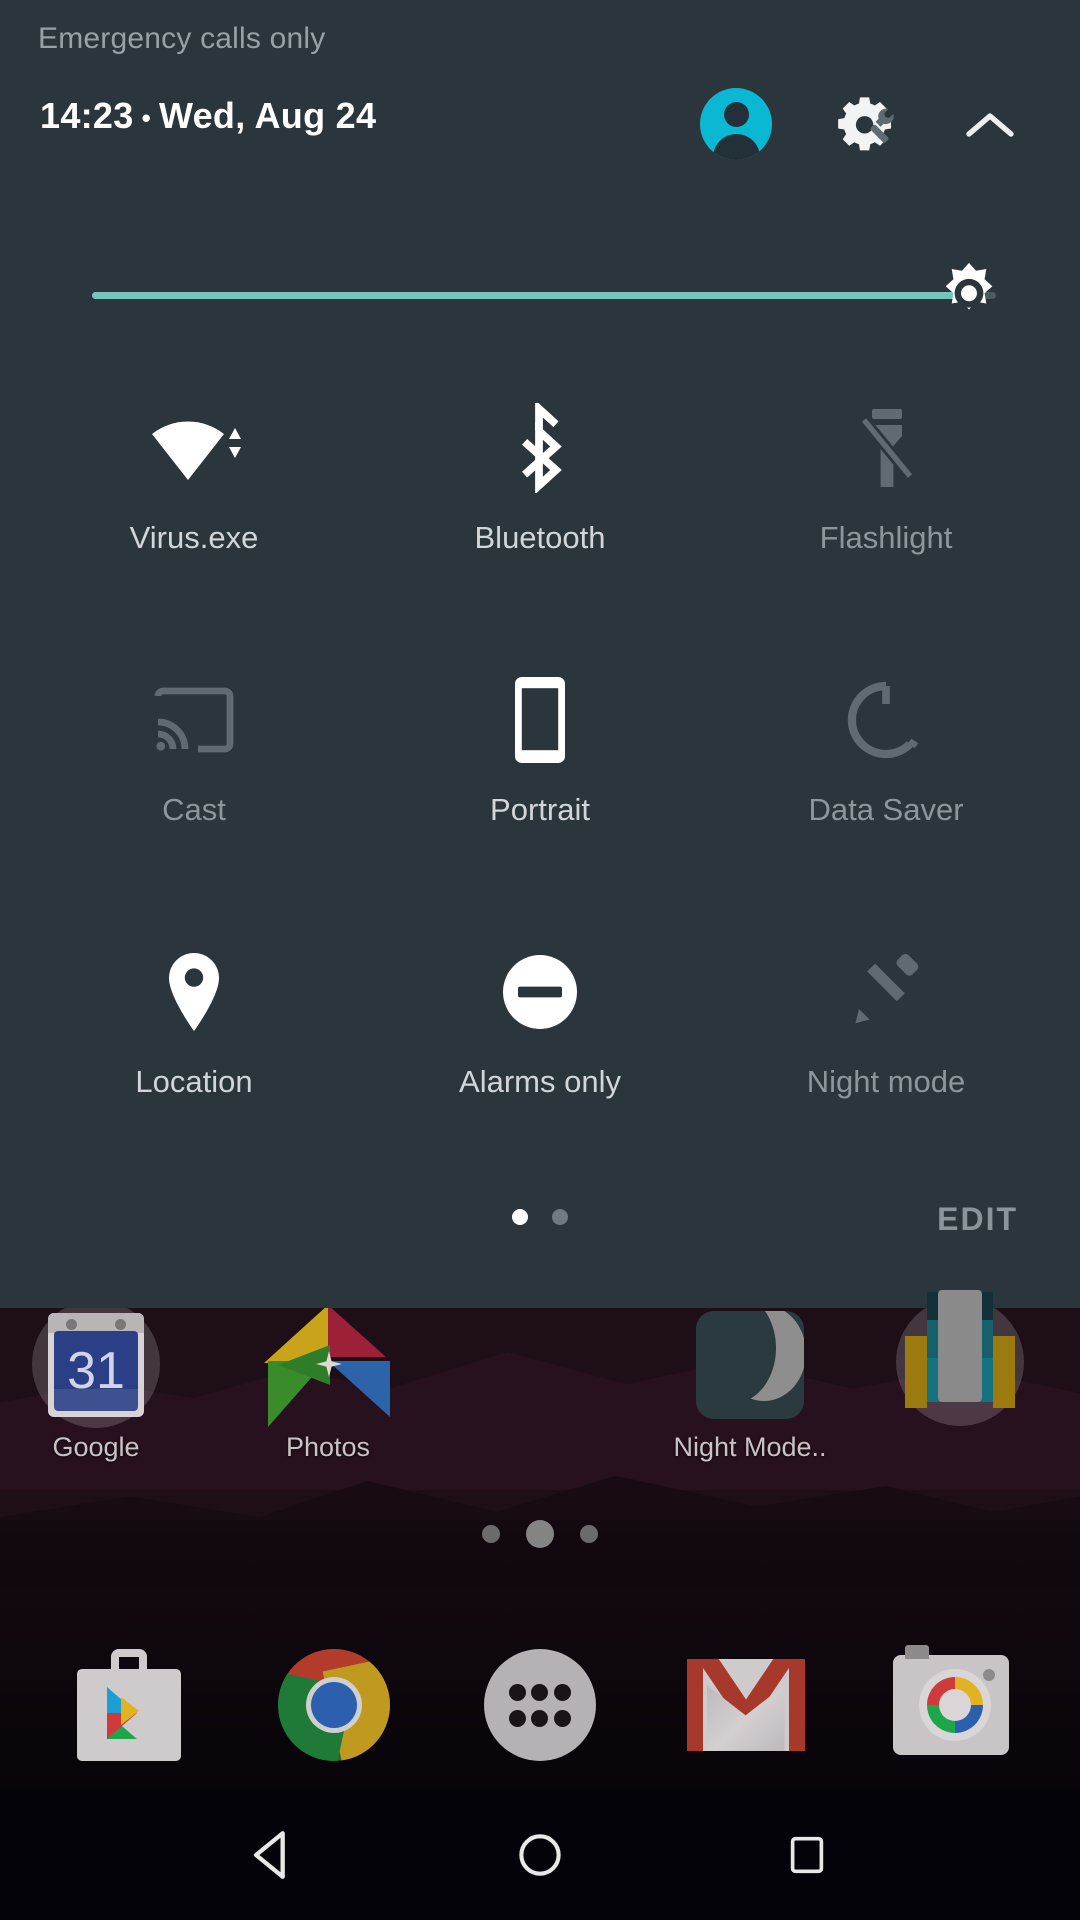 This screenshot has width=1080, height=1920. I want to click on clock-time: 14:23, so click(87, 115).